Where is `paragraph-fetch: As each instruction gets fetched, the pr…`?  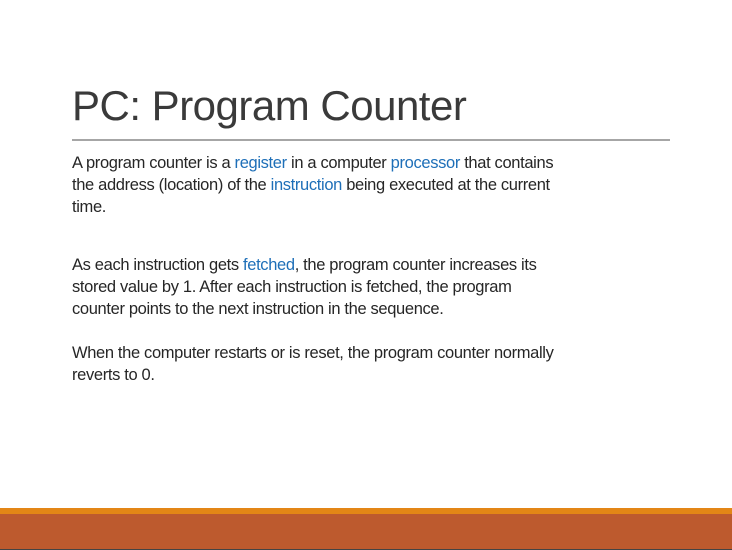
paragraph-fetch: As each instruction gets fetched, the pr… is located at coordinates (304, 287).